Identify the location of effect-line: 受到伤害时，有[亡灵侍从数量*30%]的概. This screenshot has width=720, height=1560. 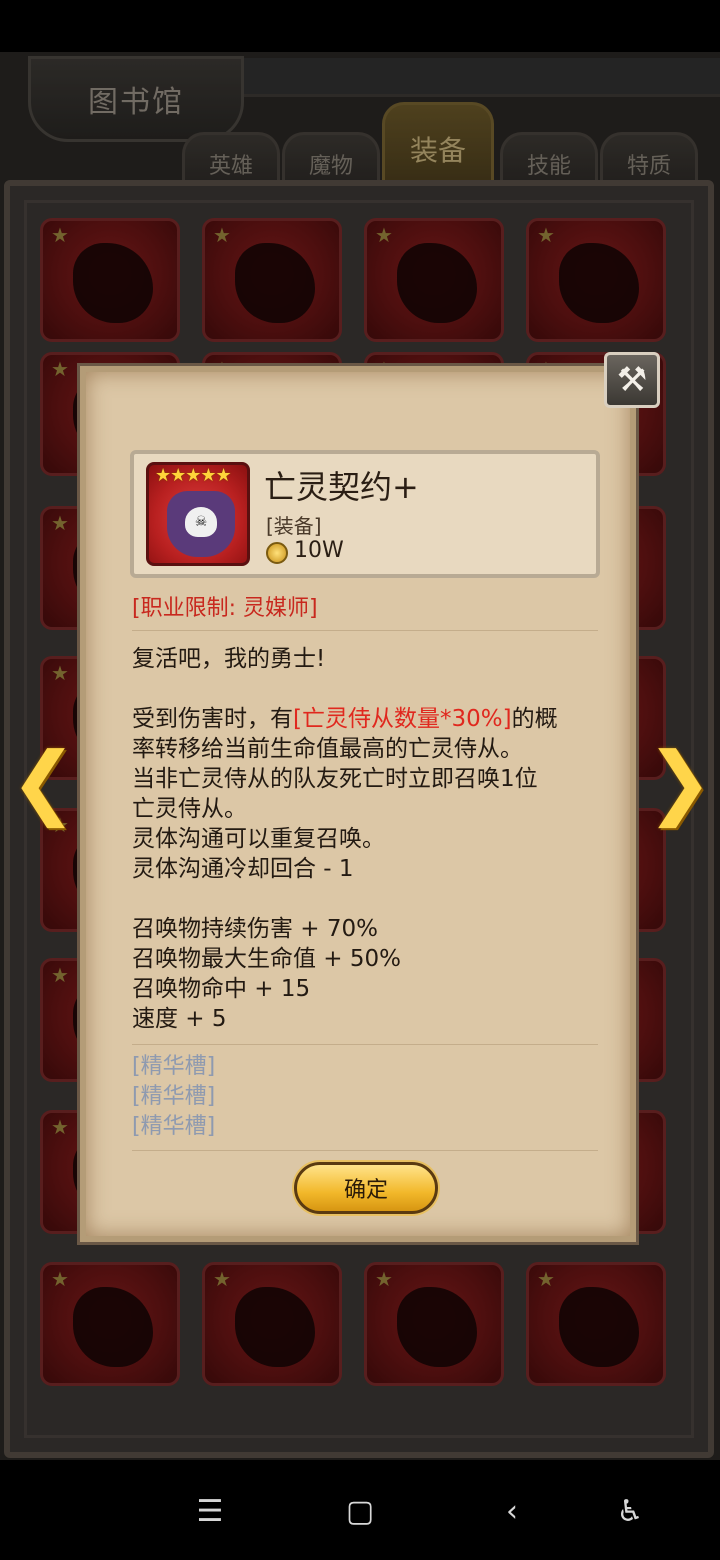
(345, 719).